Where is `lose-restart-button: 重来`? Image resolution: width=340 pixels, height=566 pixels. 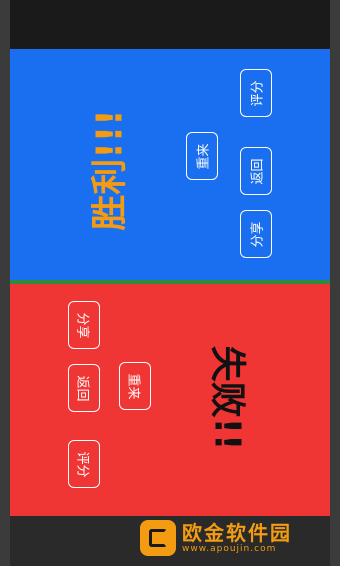
lose-restart-button: 重来 is located at coordinates (135, 386).